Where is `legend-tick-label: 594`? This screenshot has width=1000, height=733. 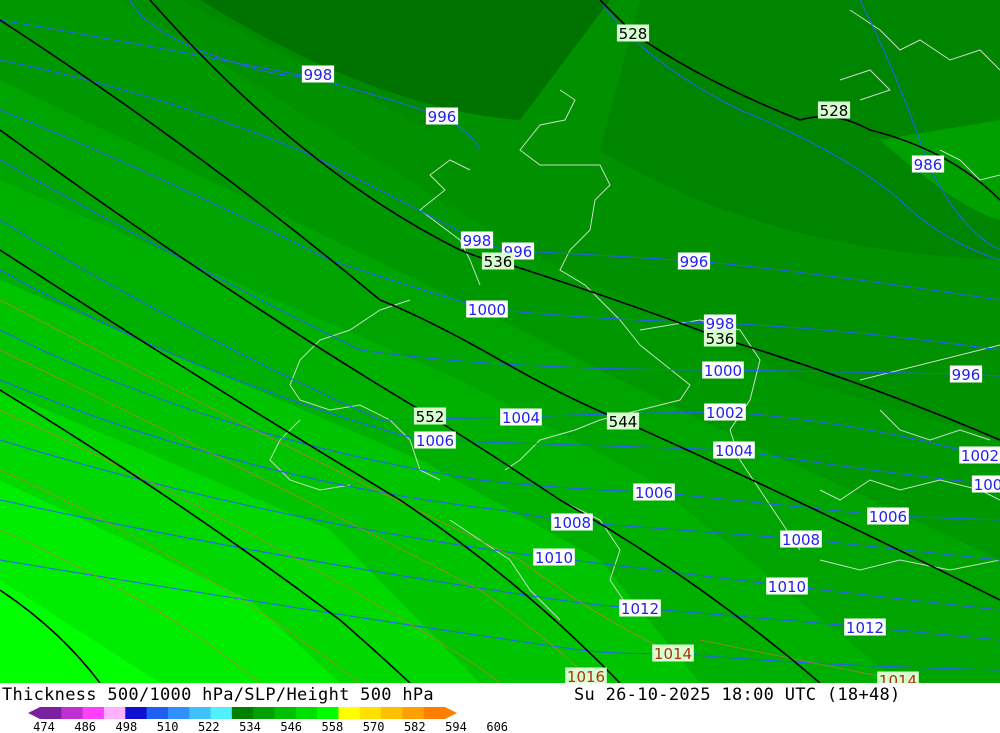
legend-tick-label: 594 is located at coordinates (456, 726).